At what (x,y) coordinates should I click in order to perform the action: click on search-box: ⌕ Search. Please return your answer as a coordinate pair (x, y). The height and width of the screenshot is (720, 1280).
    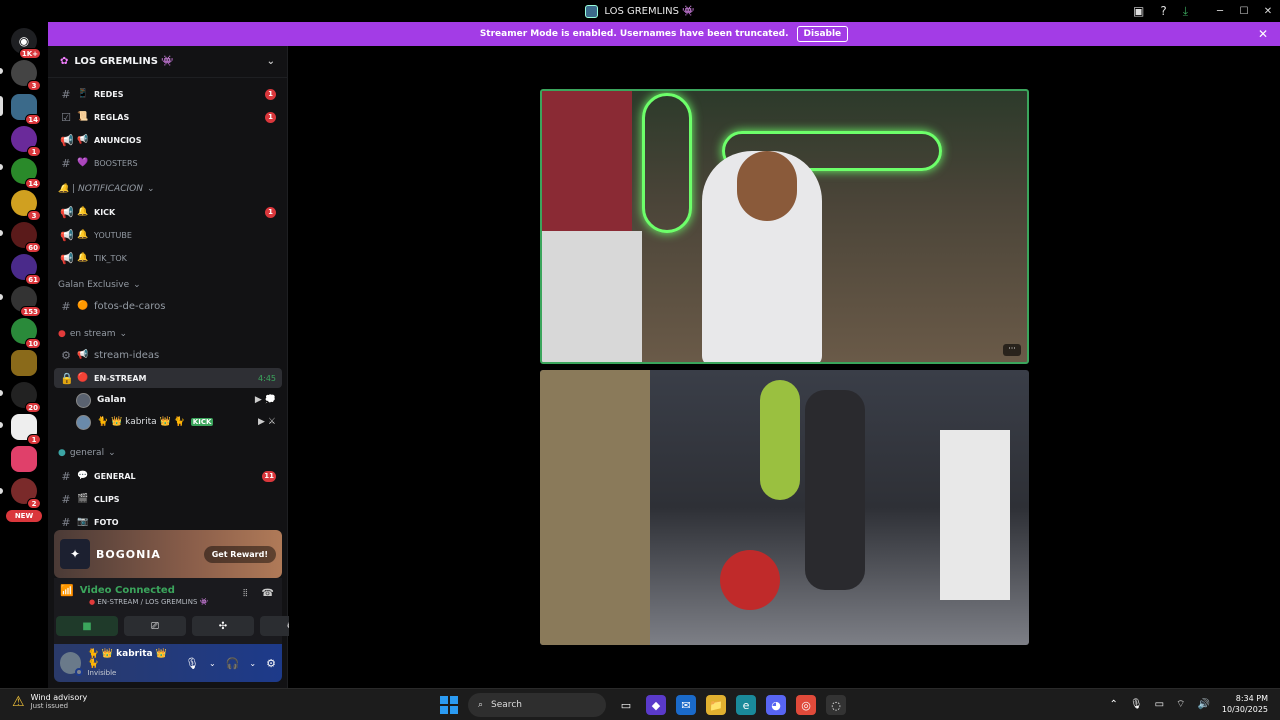
    Looking at the image, I should click on (537, 705).